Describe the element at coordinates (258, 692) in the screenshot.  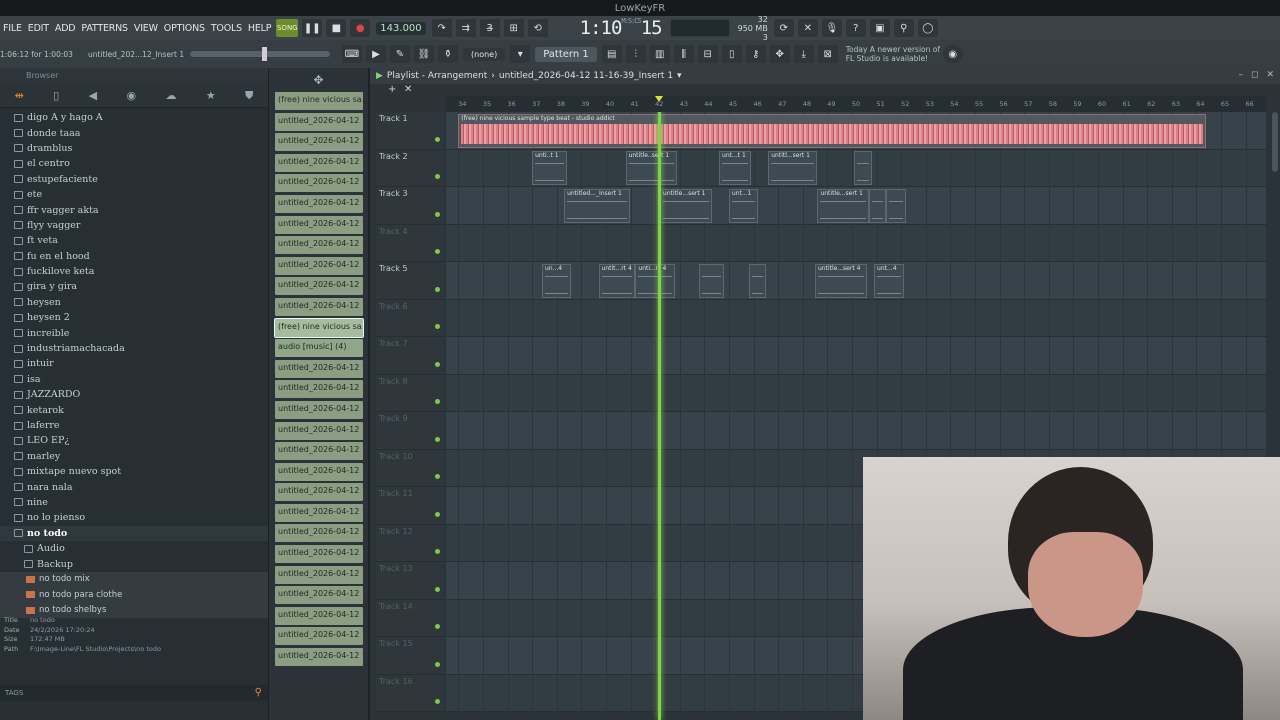
I see `search-icon: ⚲` at that location.